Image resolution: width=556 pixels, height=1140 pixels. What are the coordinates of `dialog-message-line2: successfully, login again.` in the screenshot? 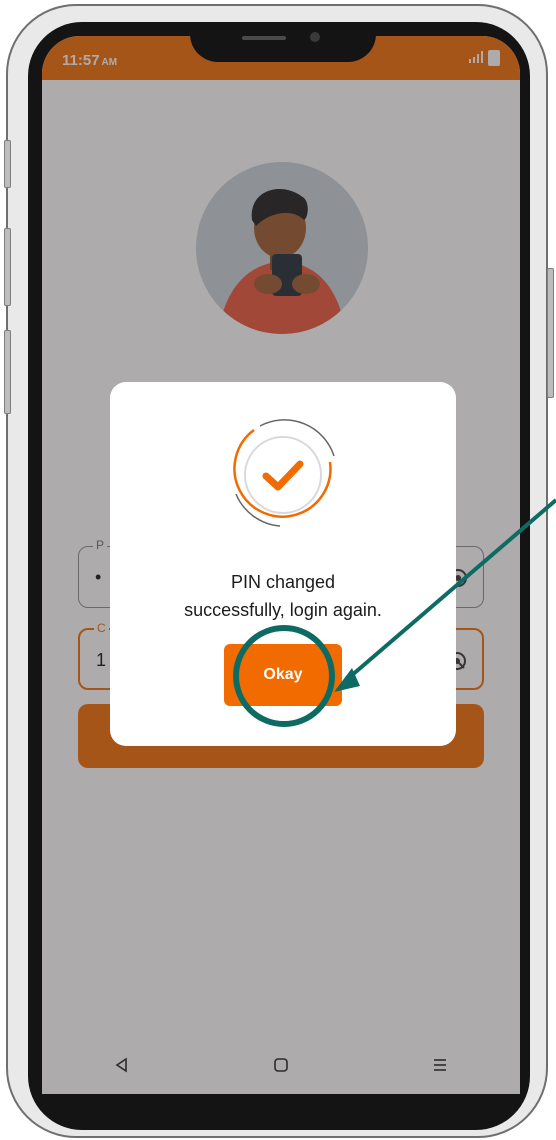 It's located at (283, 610).